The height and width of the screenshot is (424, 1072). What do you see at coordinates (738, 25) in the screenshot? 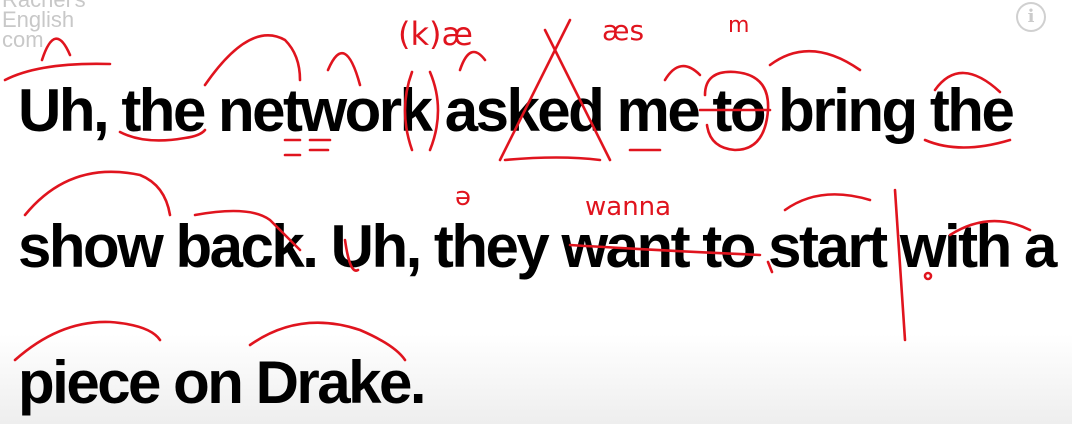
I see `ink-note-m: m` at bounding box center [738, 25].